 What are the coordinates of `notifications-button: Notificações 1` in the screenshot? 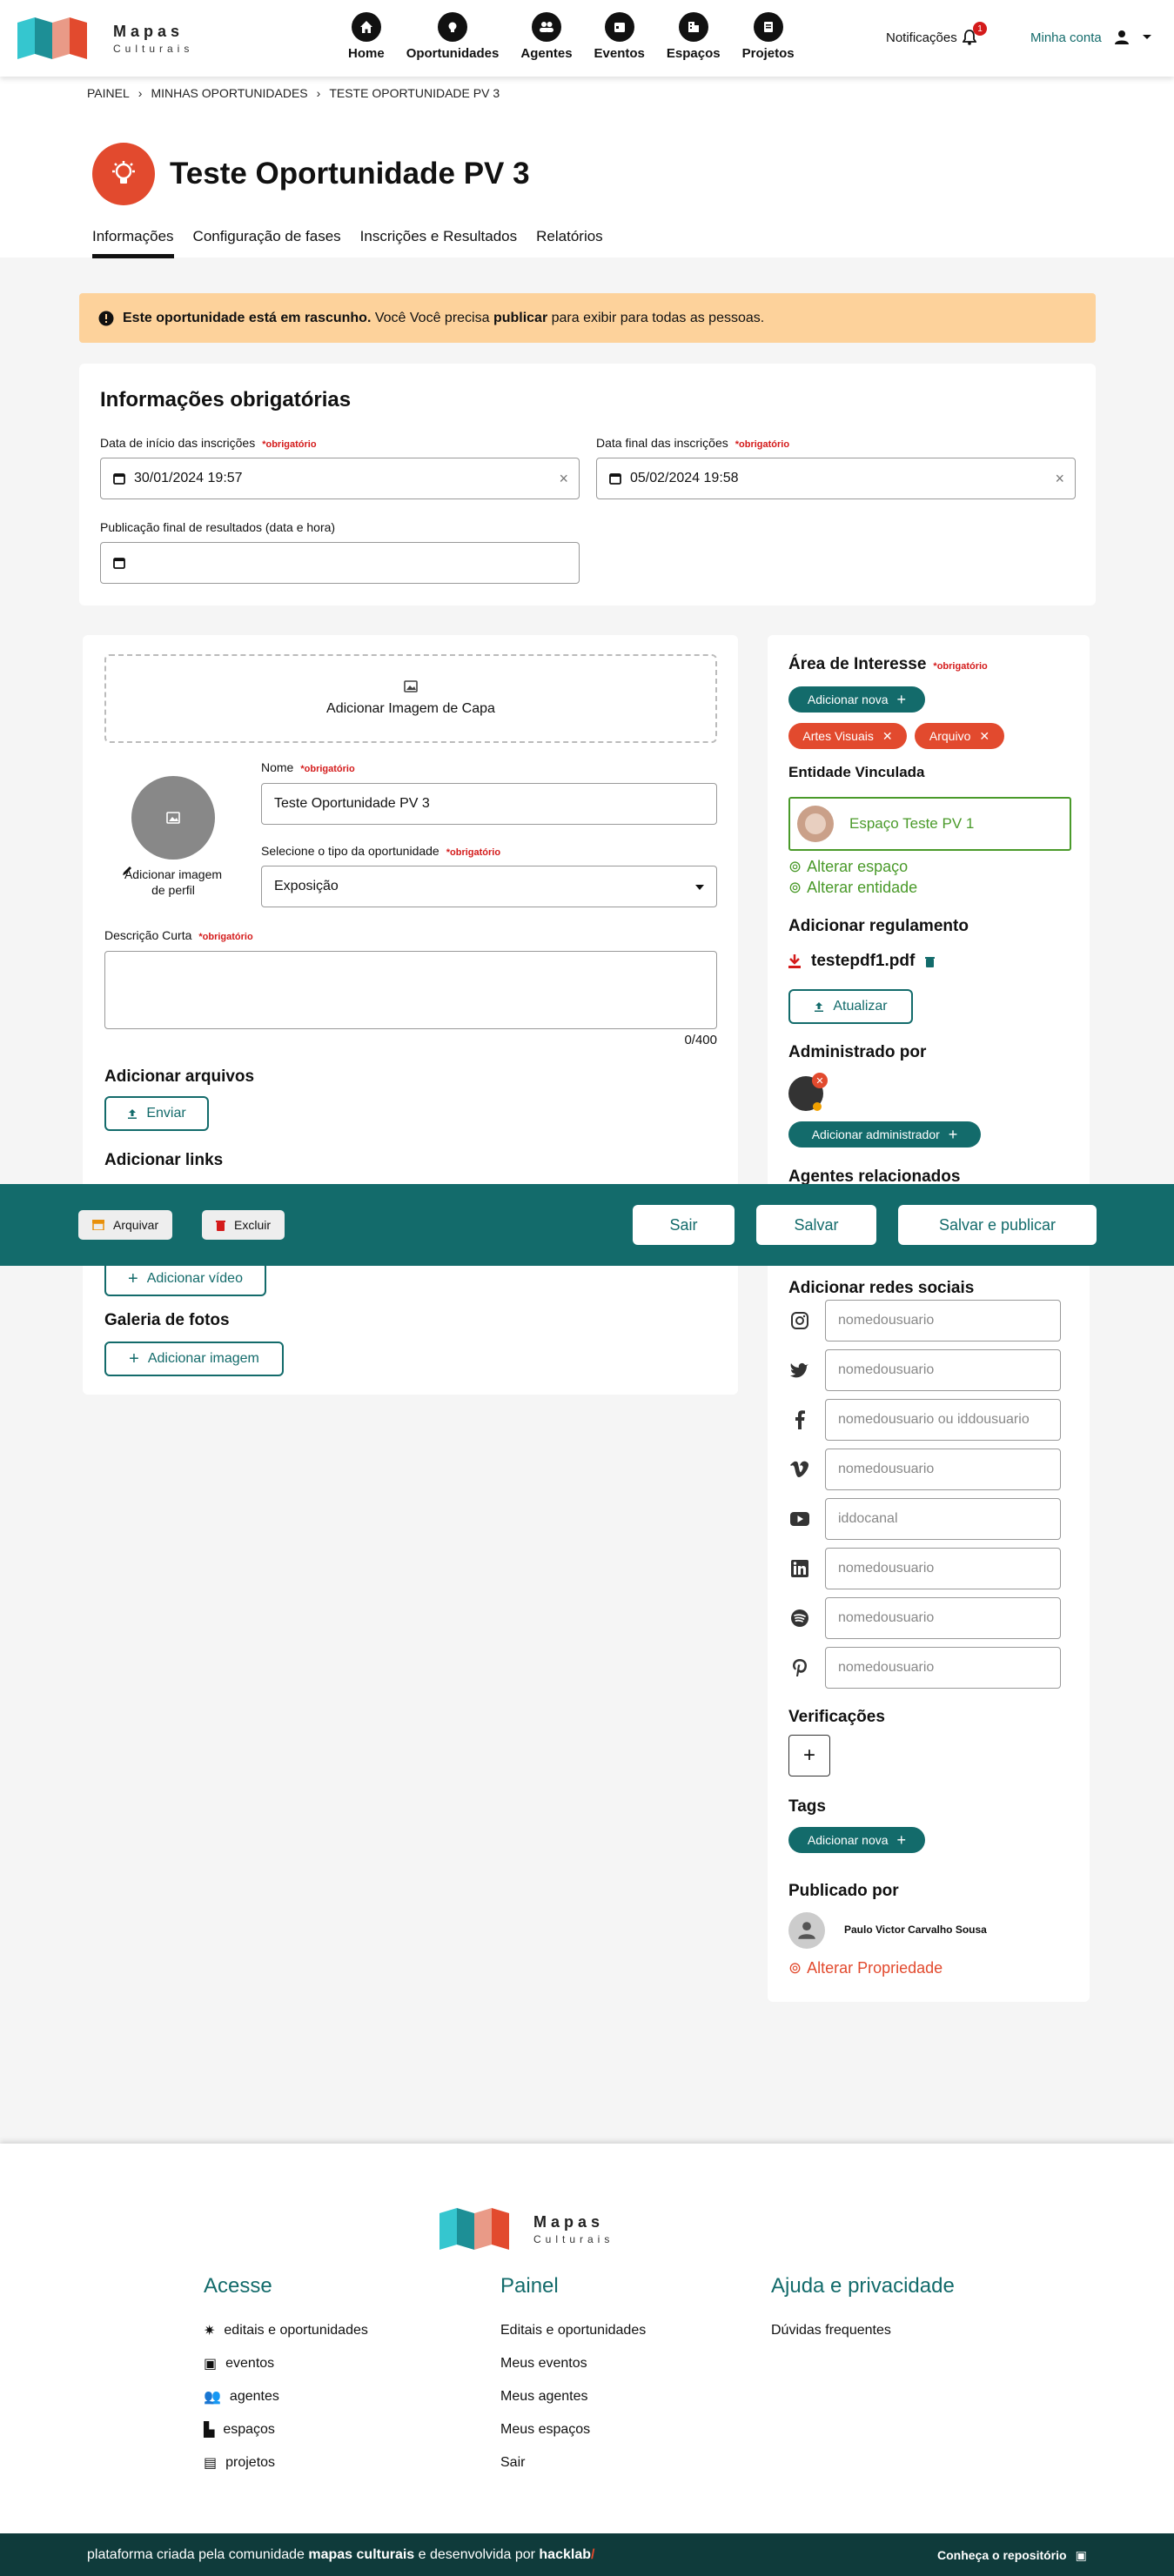 It's located at (936, 33).